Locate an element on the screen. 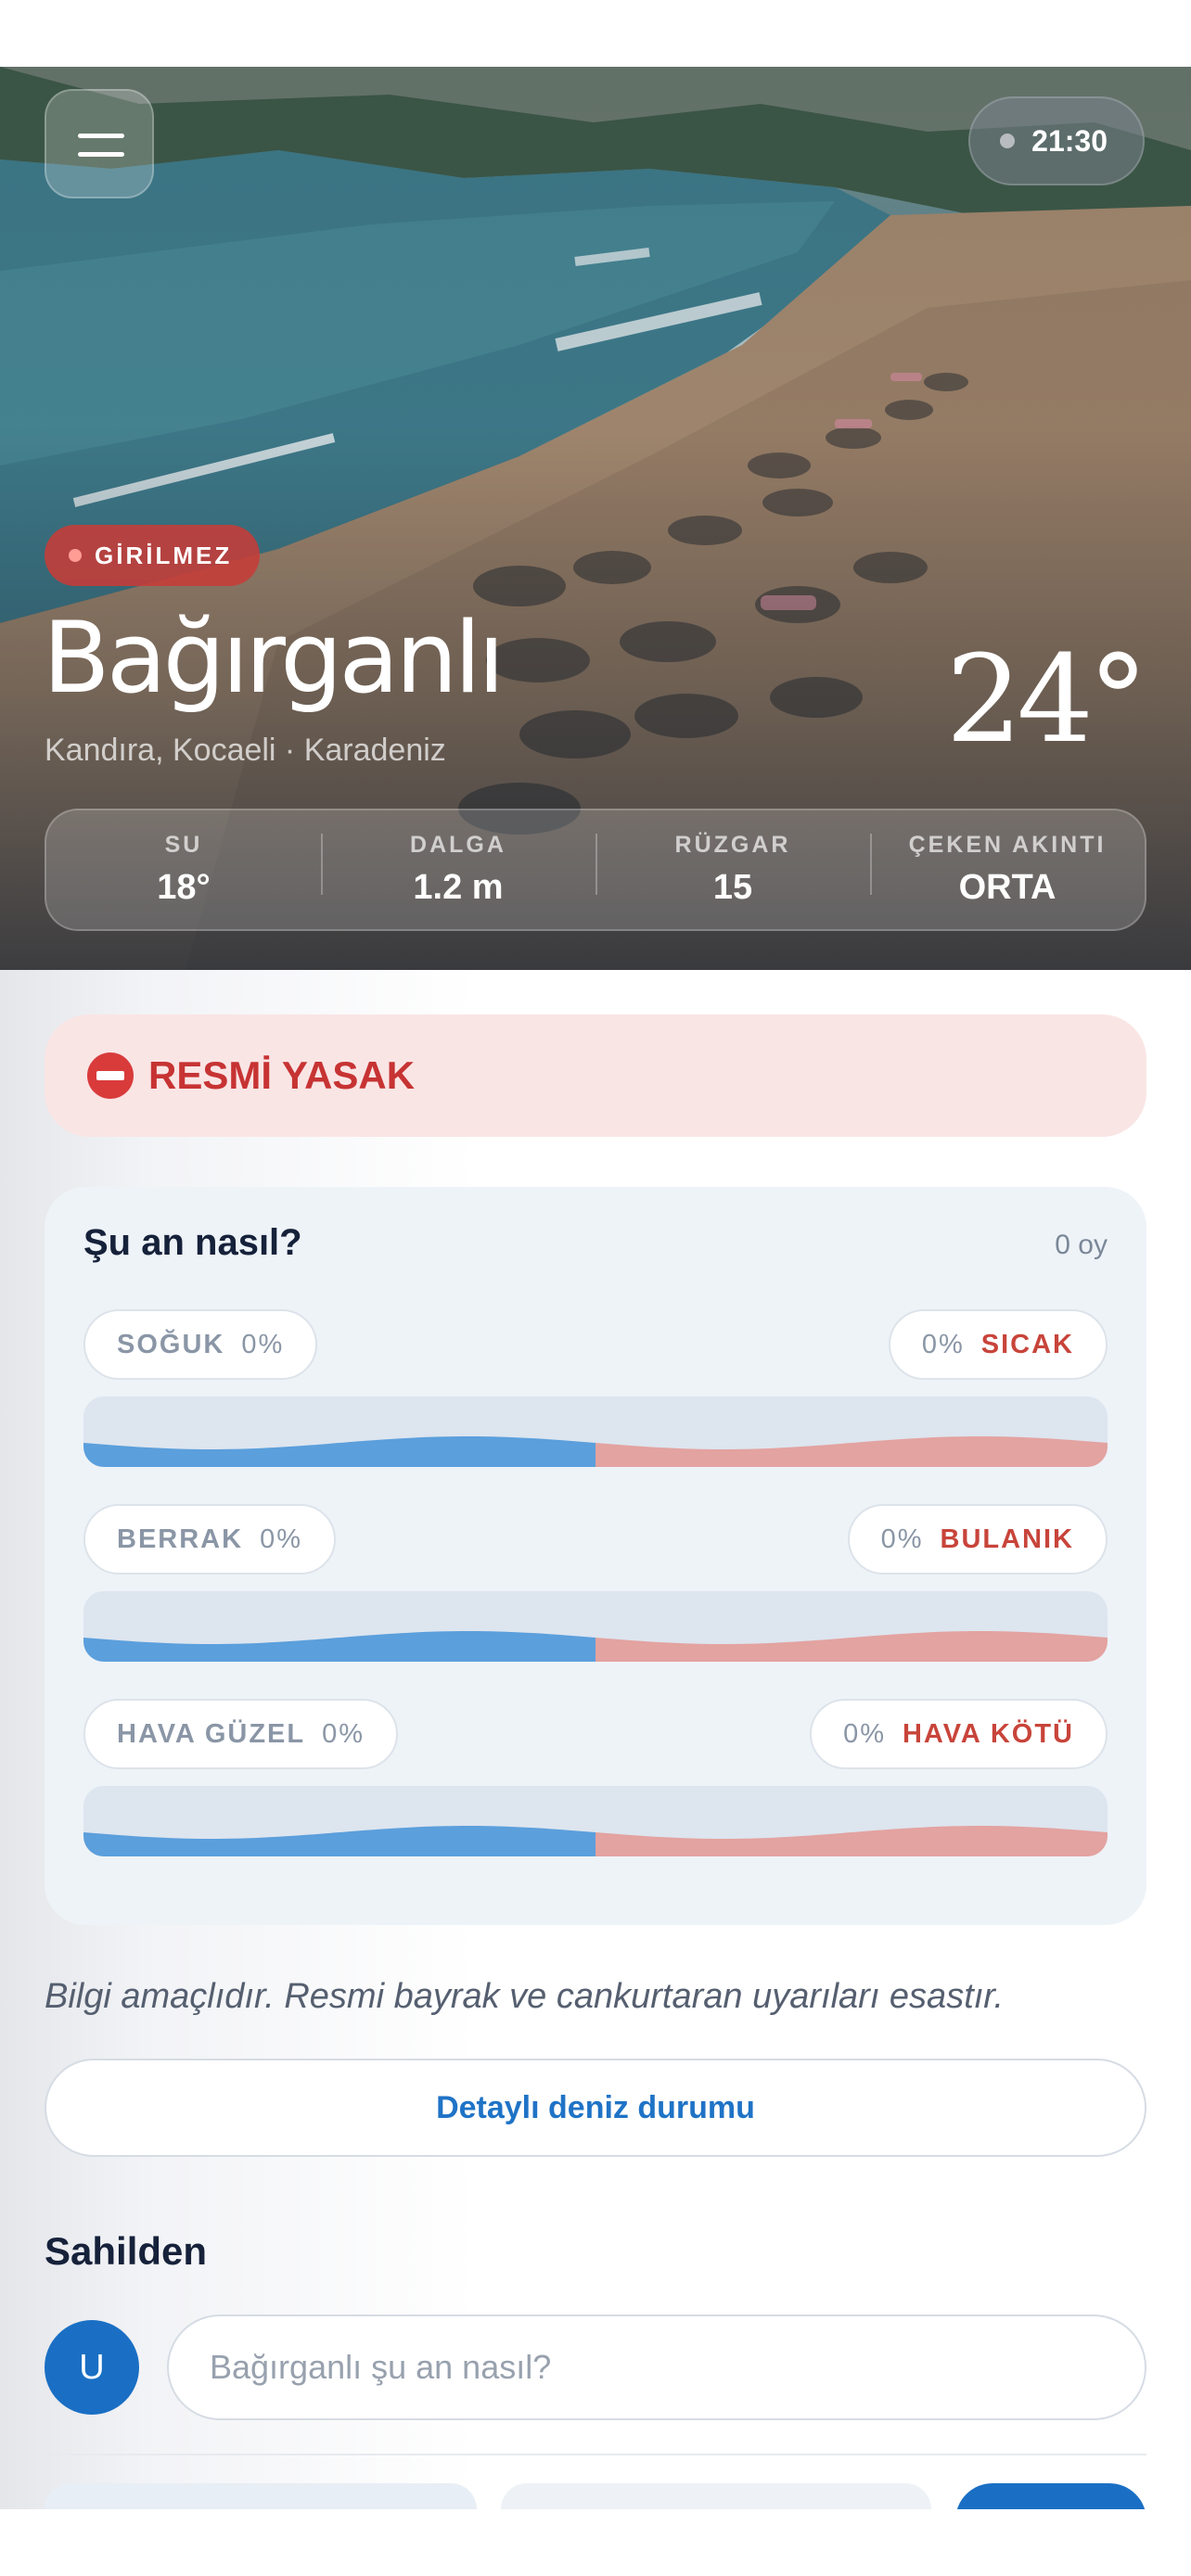  alert-dot-icon is located at coordinates (76, 555).